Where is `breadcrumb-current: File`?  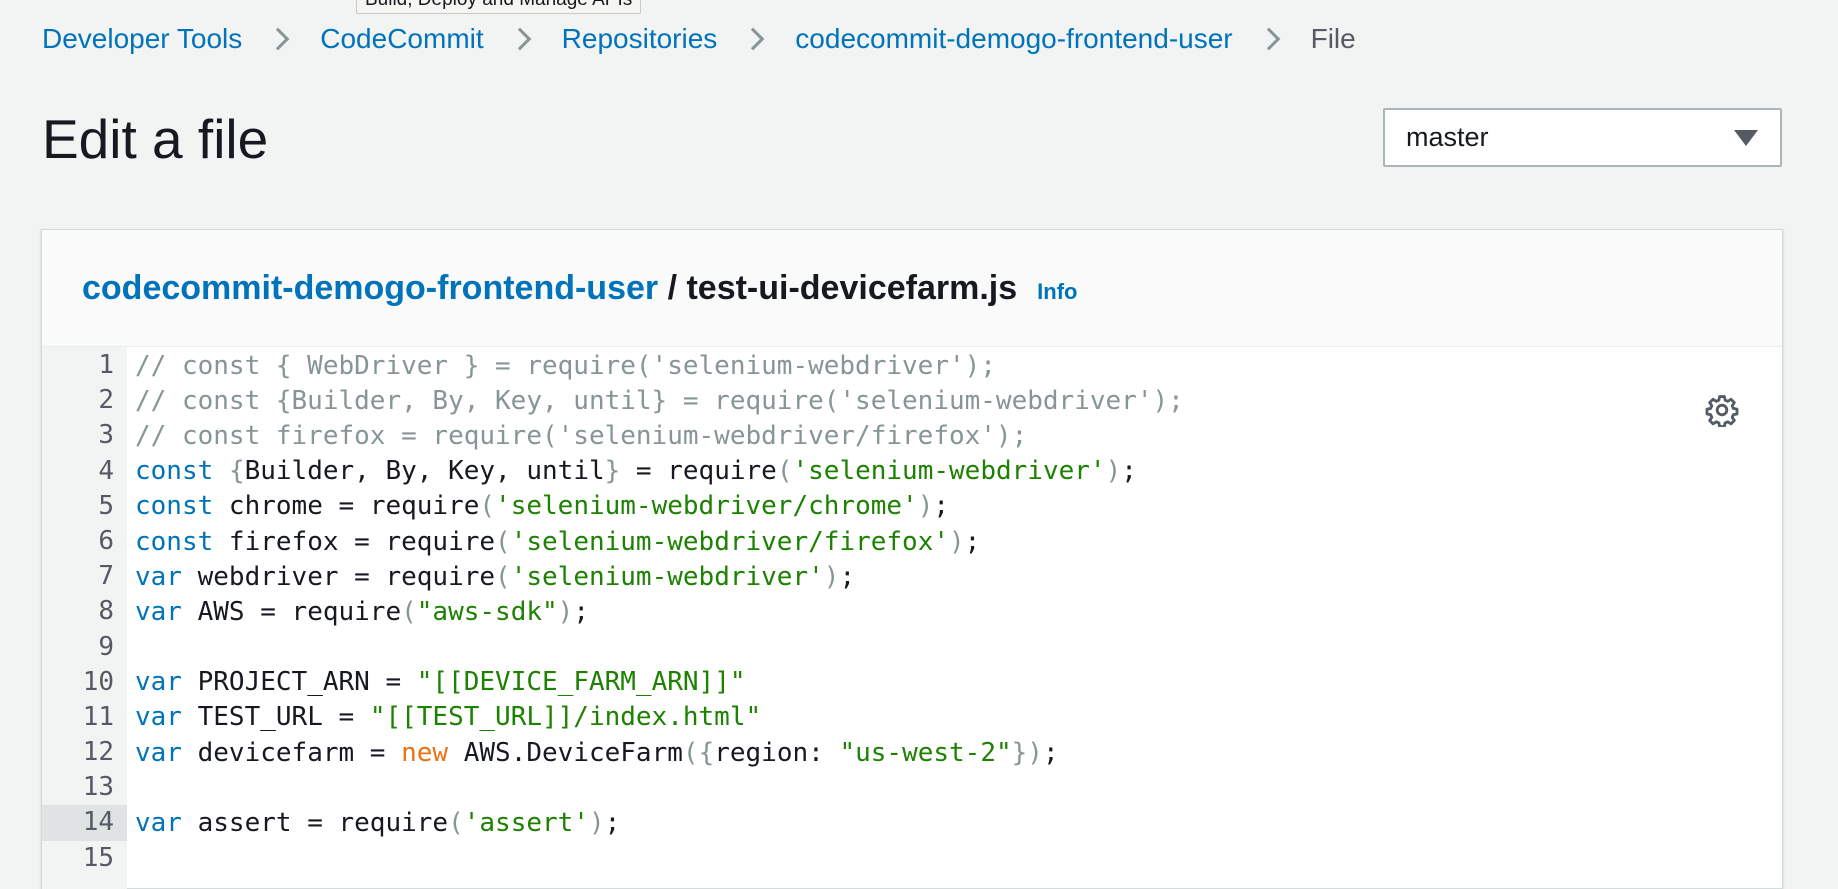
breadcrumb-current: File is located at coordinates (1333, 38).